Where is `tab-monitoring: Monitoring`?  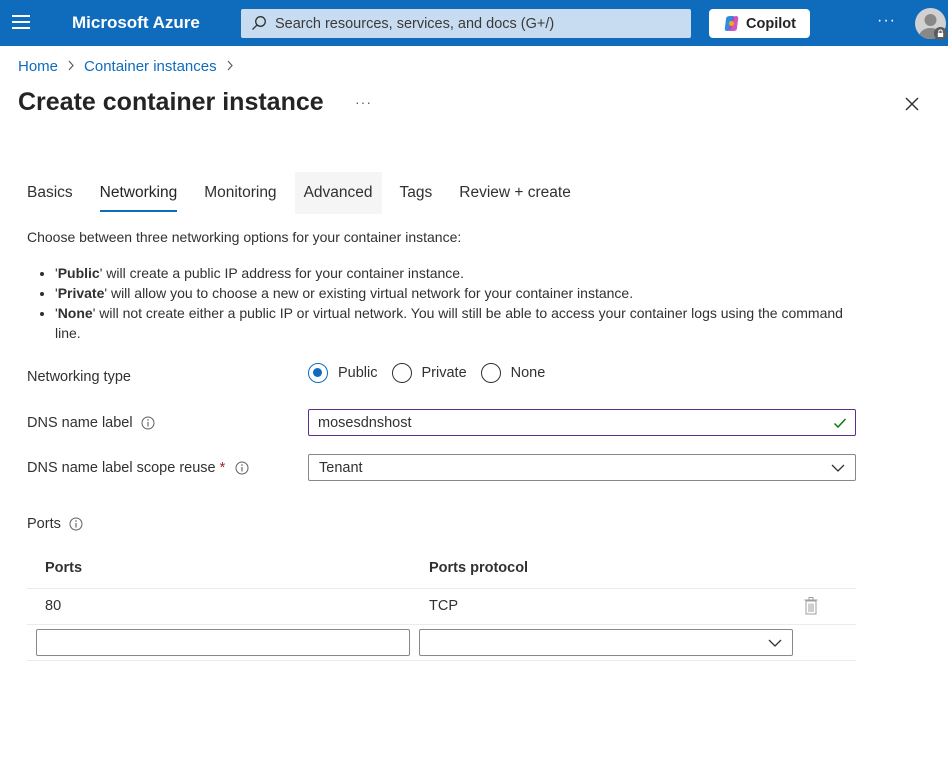 tab-monitoring: Monitoring is located at coordinates (240, 193).